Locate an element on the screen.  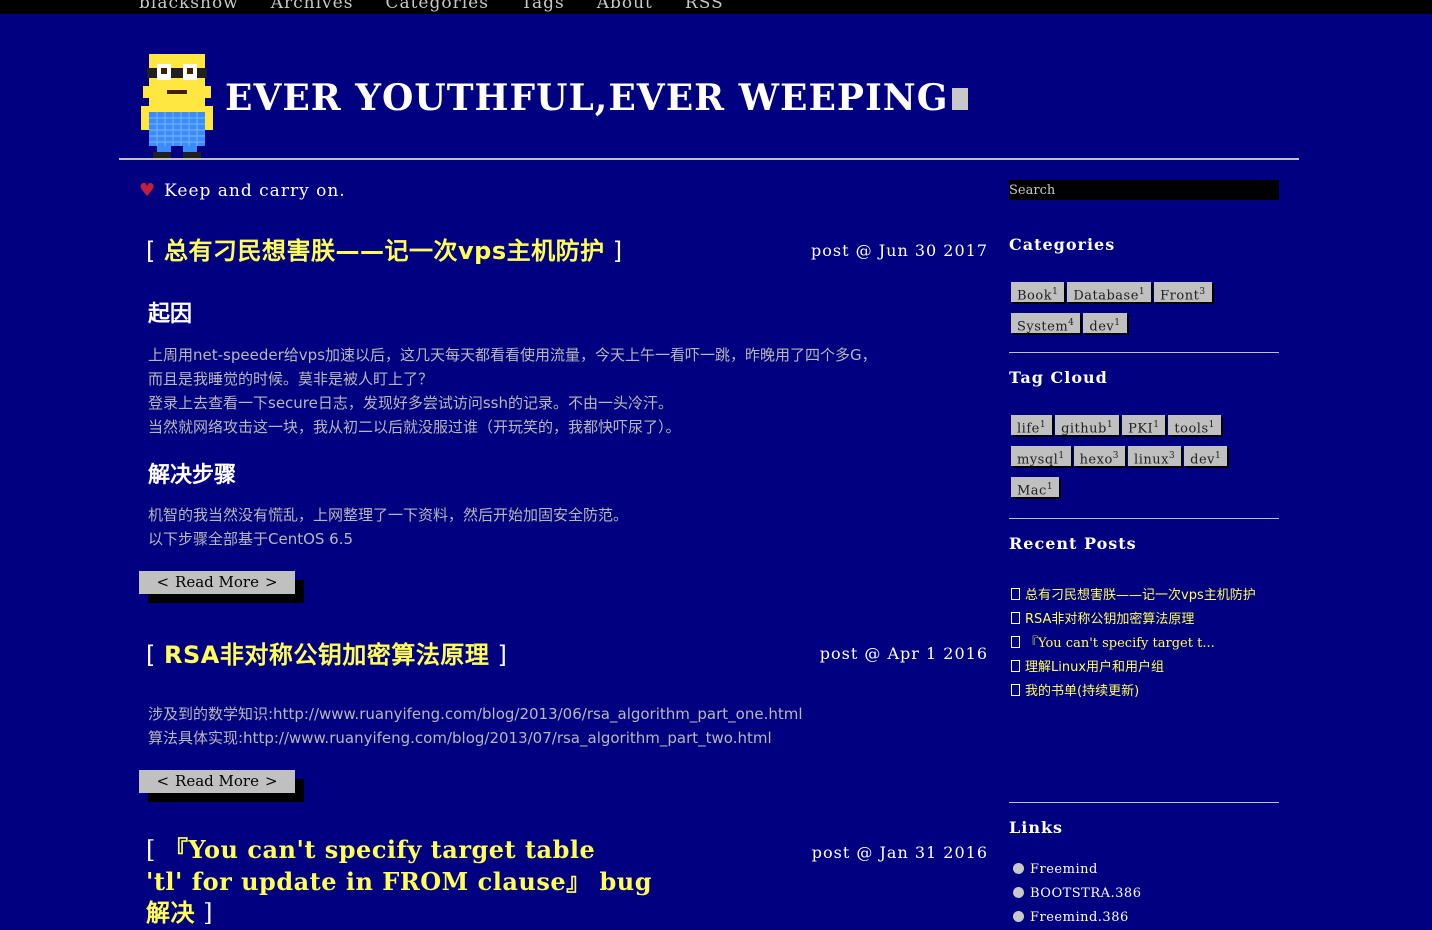
link-item: BOOTSTRA.386 is located at coordinates (1148, 894).